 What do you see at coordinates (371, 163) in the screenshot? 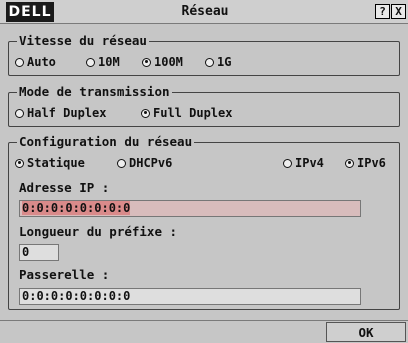
I see `ipv6-label: IPv6` at bounding box center [371, 163].